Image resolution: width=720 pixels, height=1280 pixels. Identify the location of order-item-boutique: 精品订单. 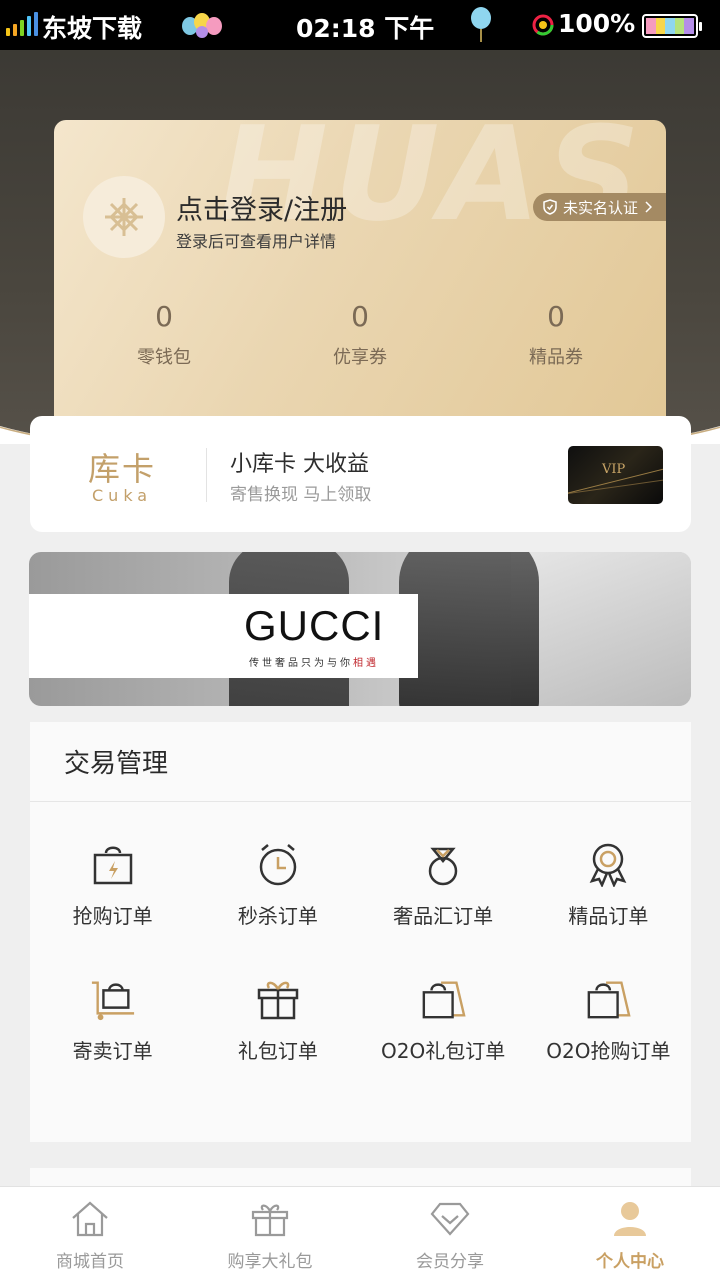
(608, 884).